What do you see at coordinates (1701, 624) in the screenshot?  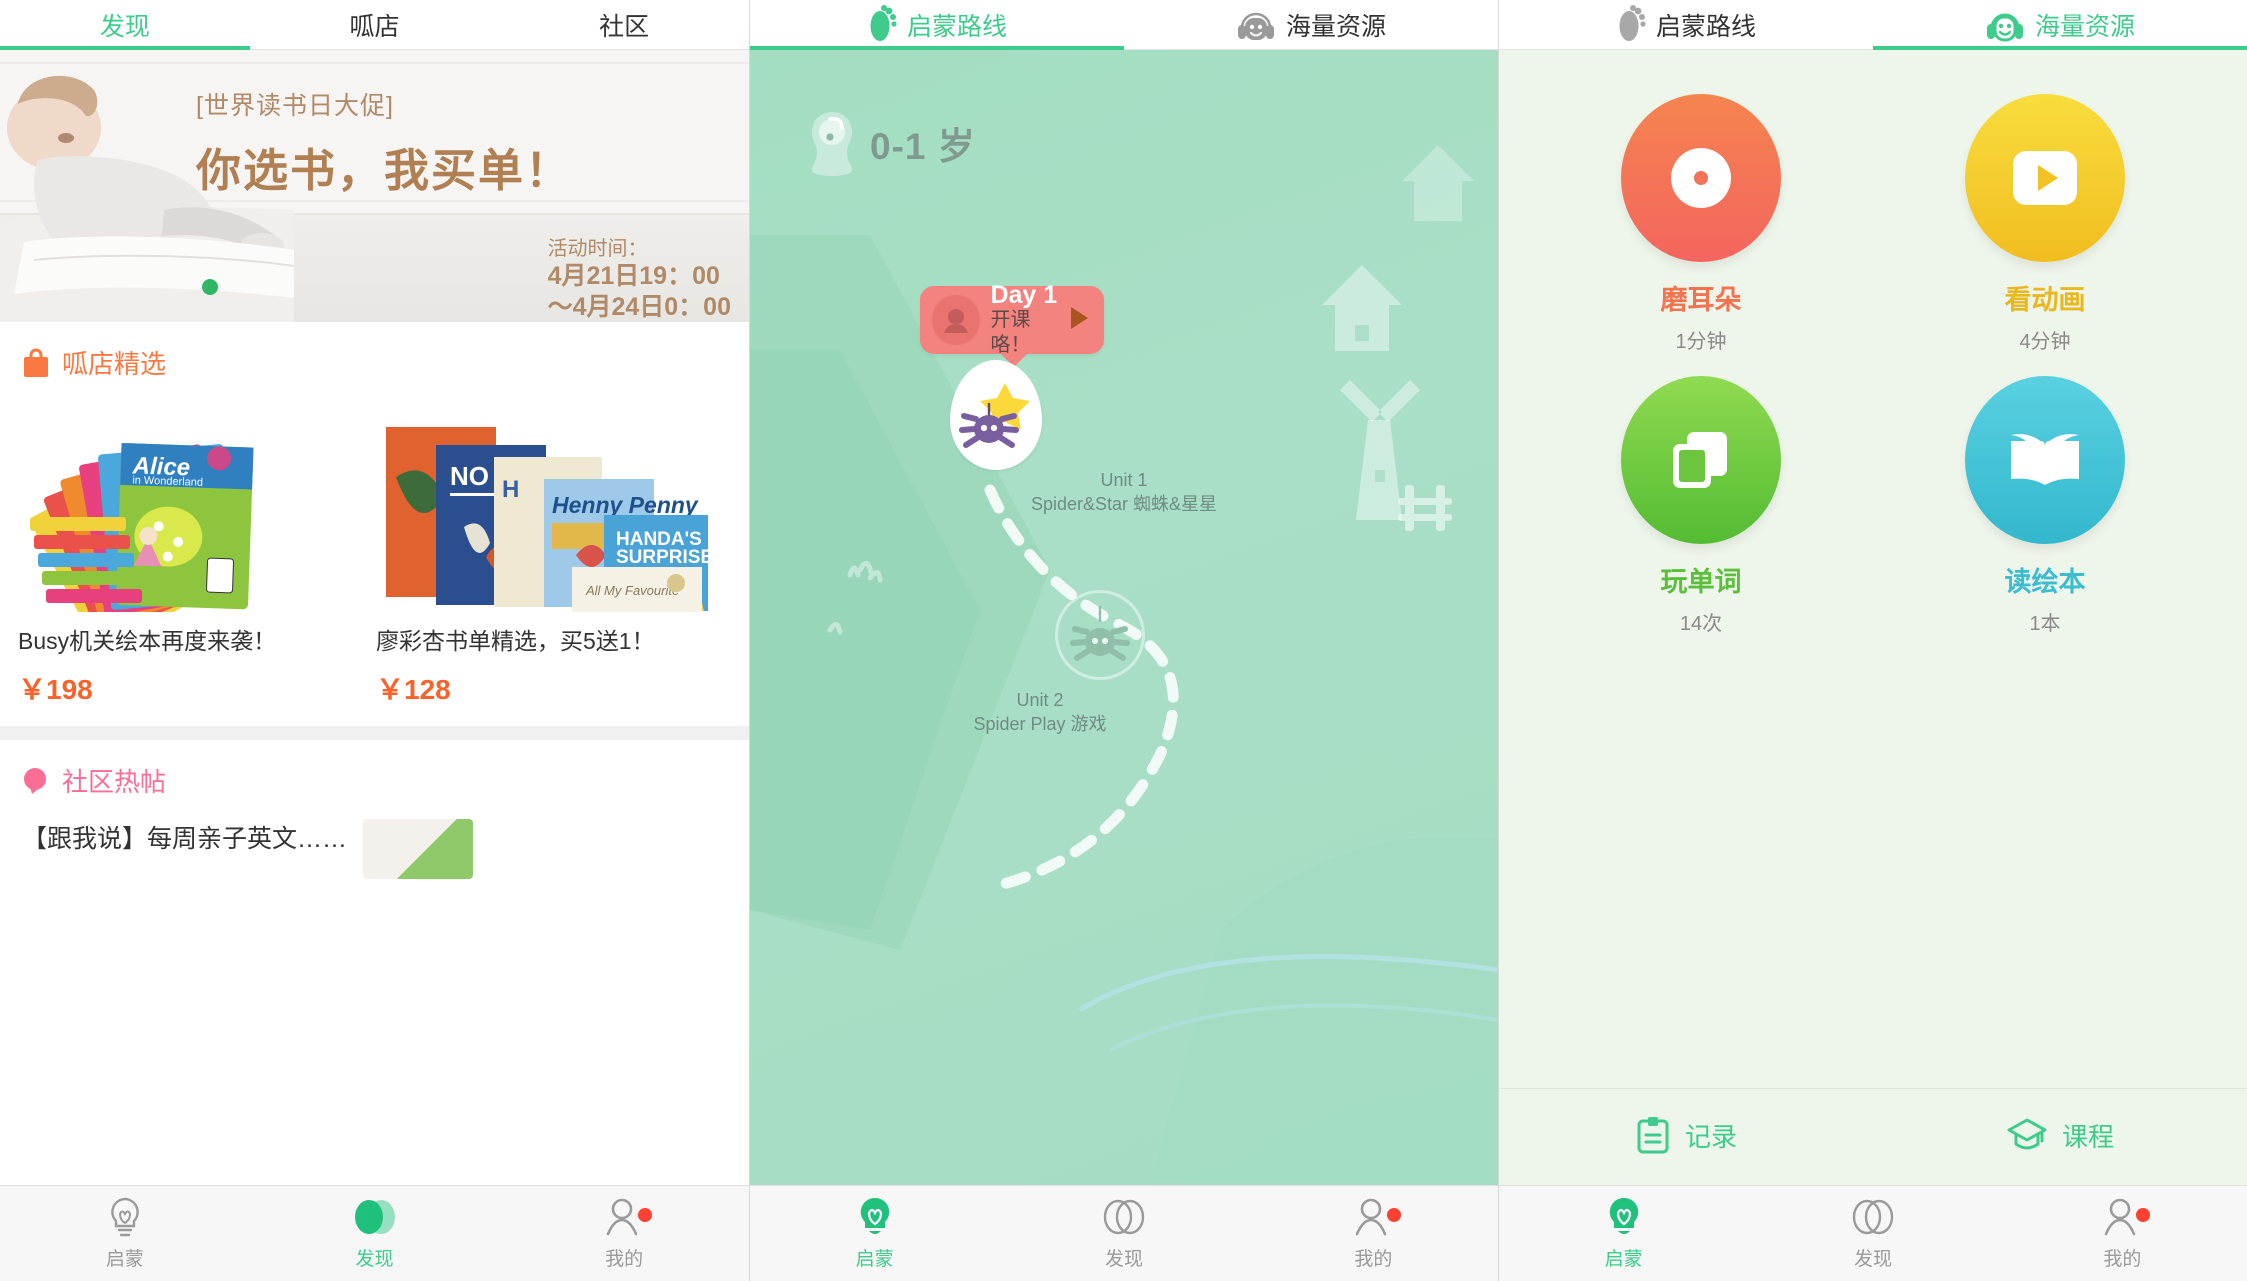 I see `resource-tile-value: 14次` at bounding box center [1701, 624].